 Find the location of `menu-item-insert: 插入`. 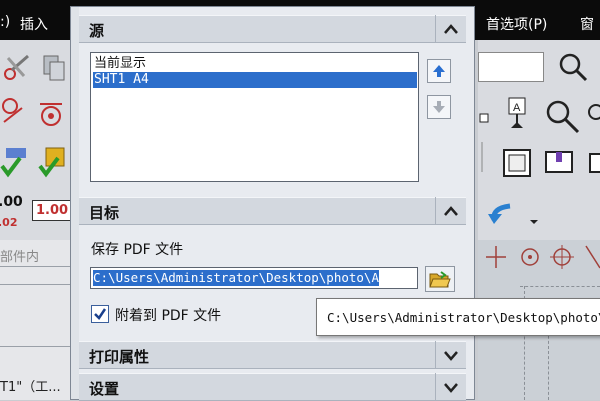

menu-item-insert: 插入 is located at coordinates (34, 24).